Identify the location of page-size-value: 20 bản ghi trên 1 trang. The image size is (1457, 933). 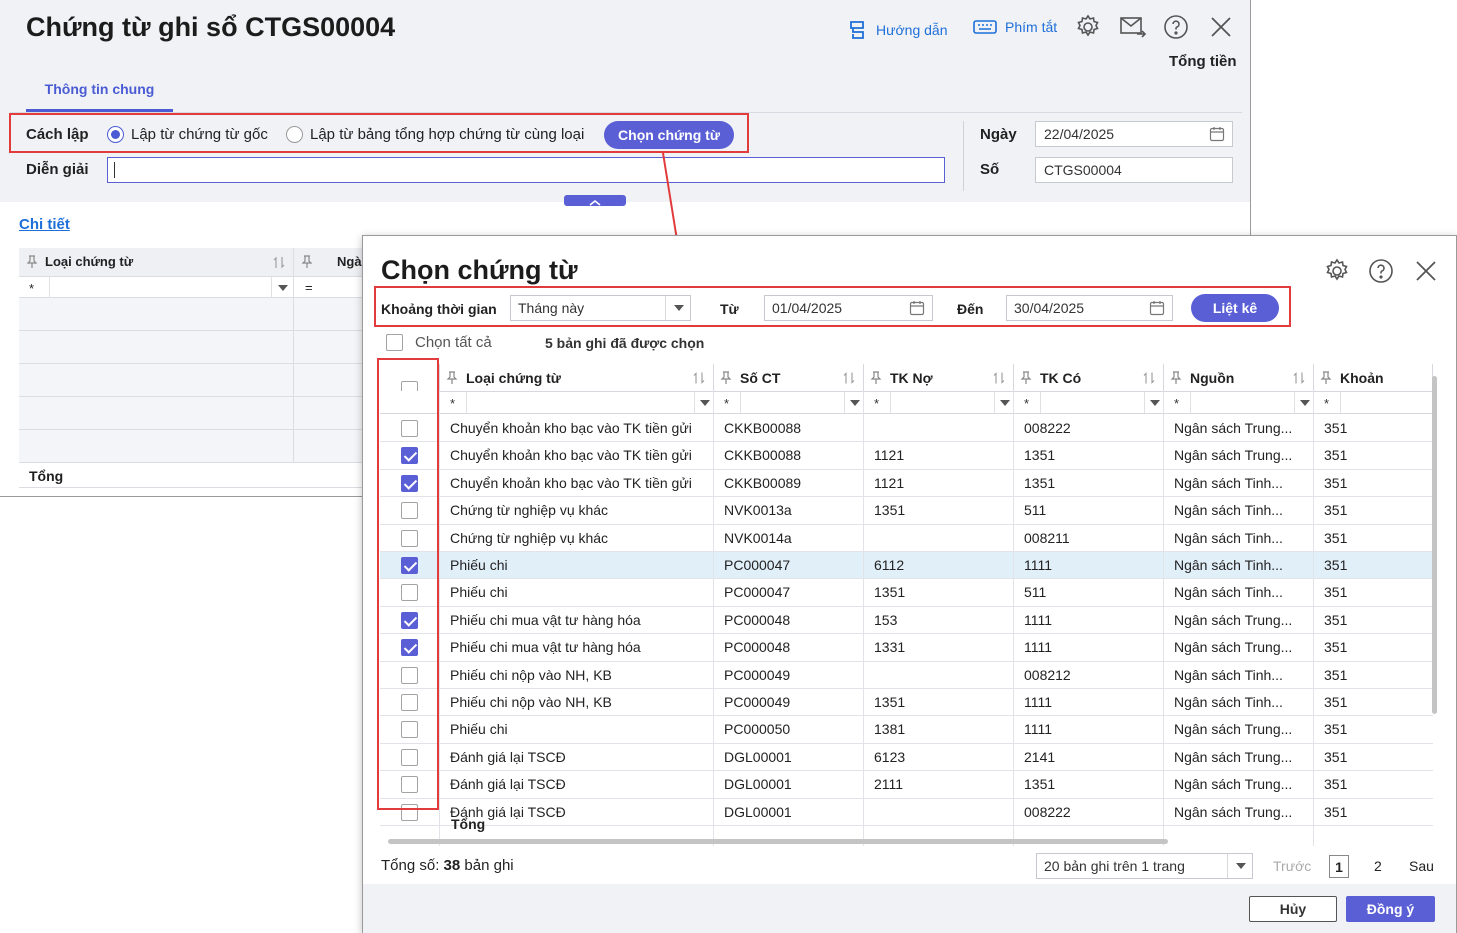
(1114, 866).